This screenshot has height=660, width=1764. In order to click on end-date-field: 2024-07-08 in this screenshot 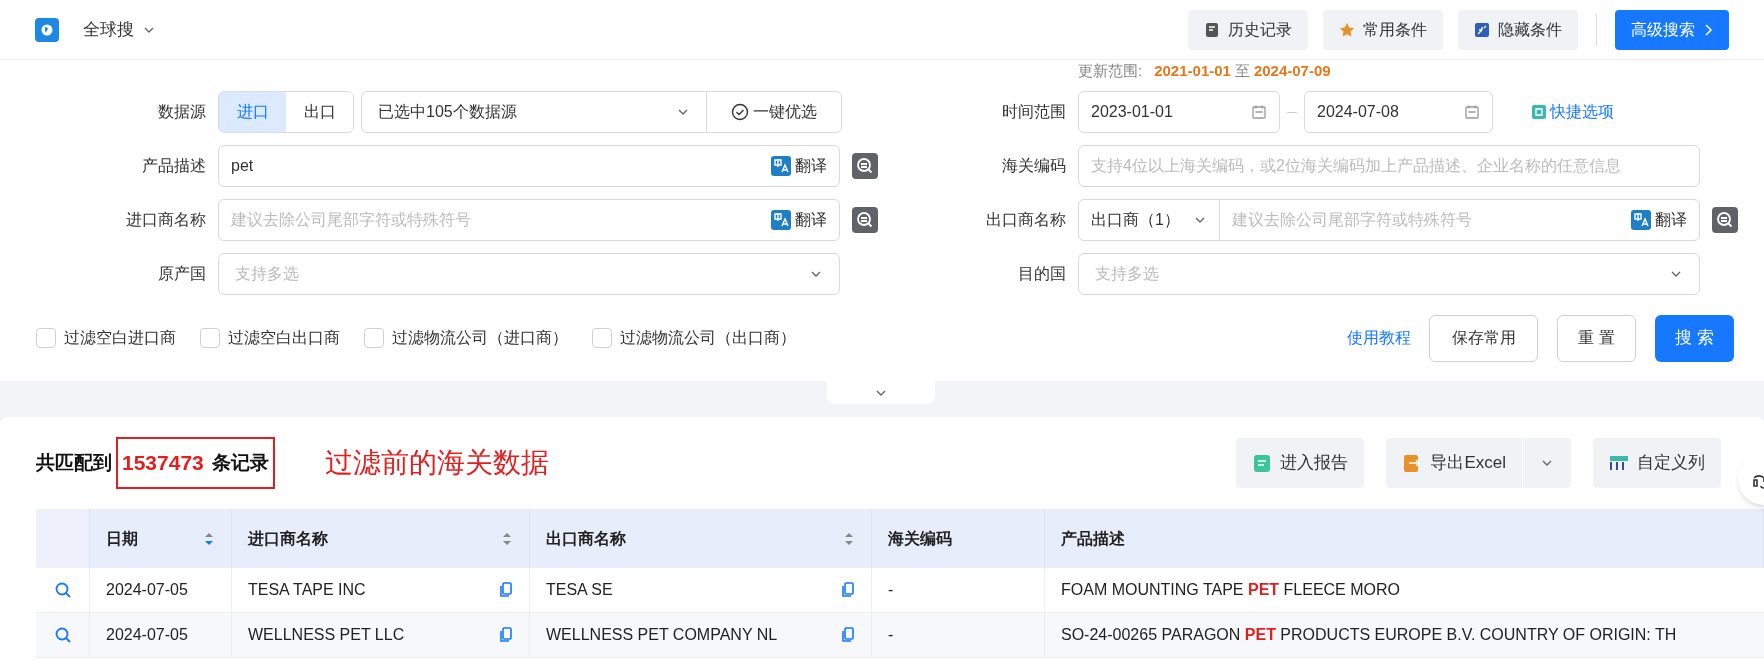, I will do `click(1398, 112)`.